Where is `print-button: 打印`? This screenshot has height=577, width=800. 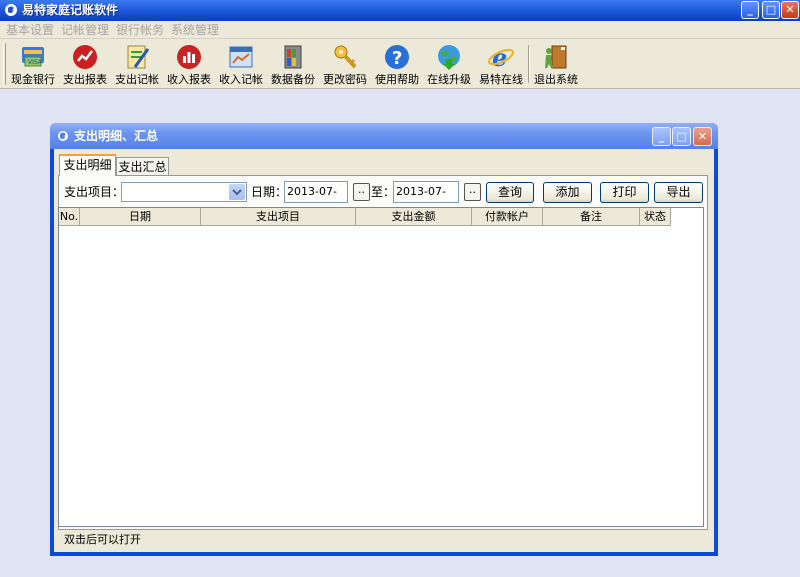 print-button: 打印 is located at coordinates (624, 192).